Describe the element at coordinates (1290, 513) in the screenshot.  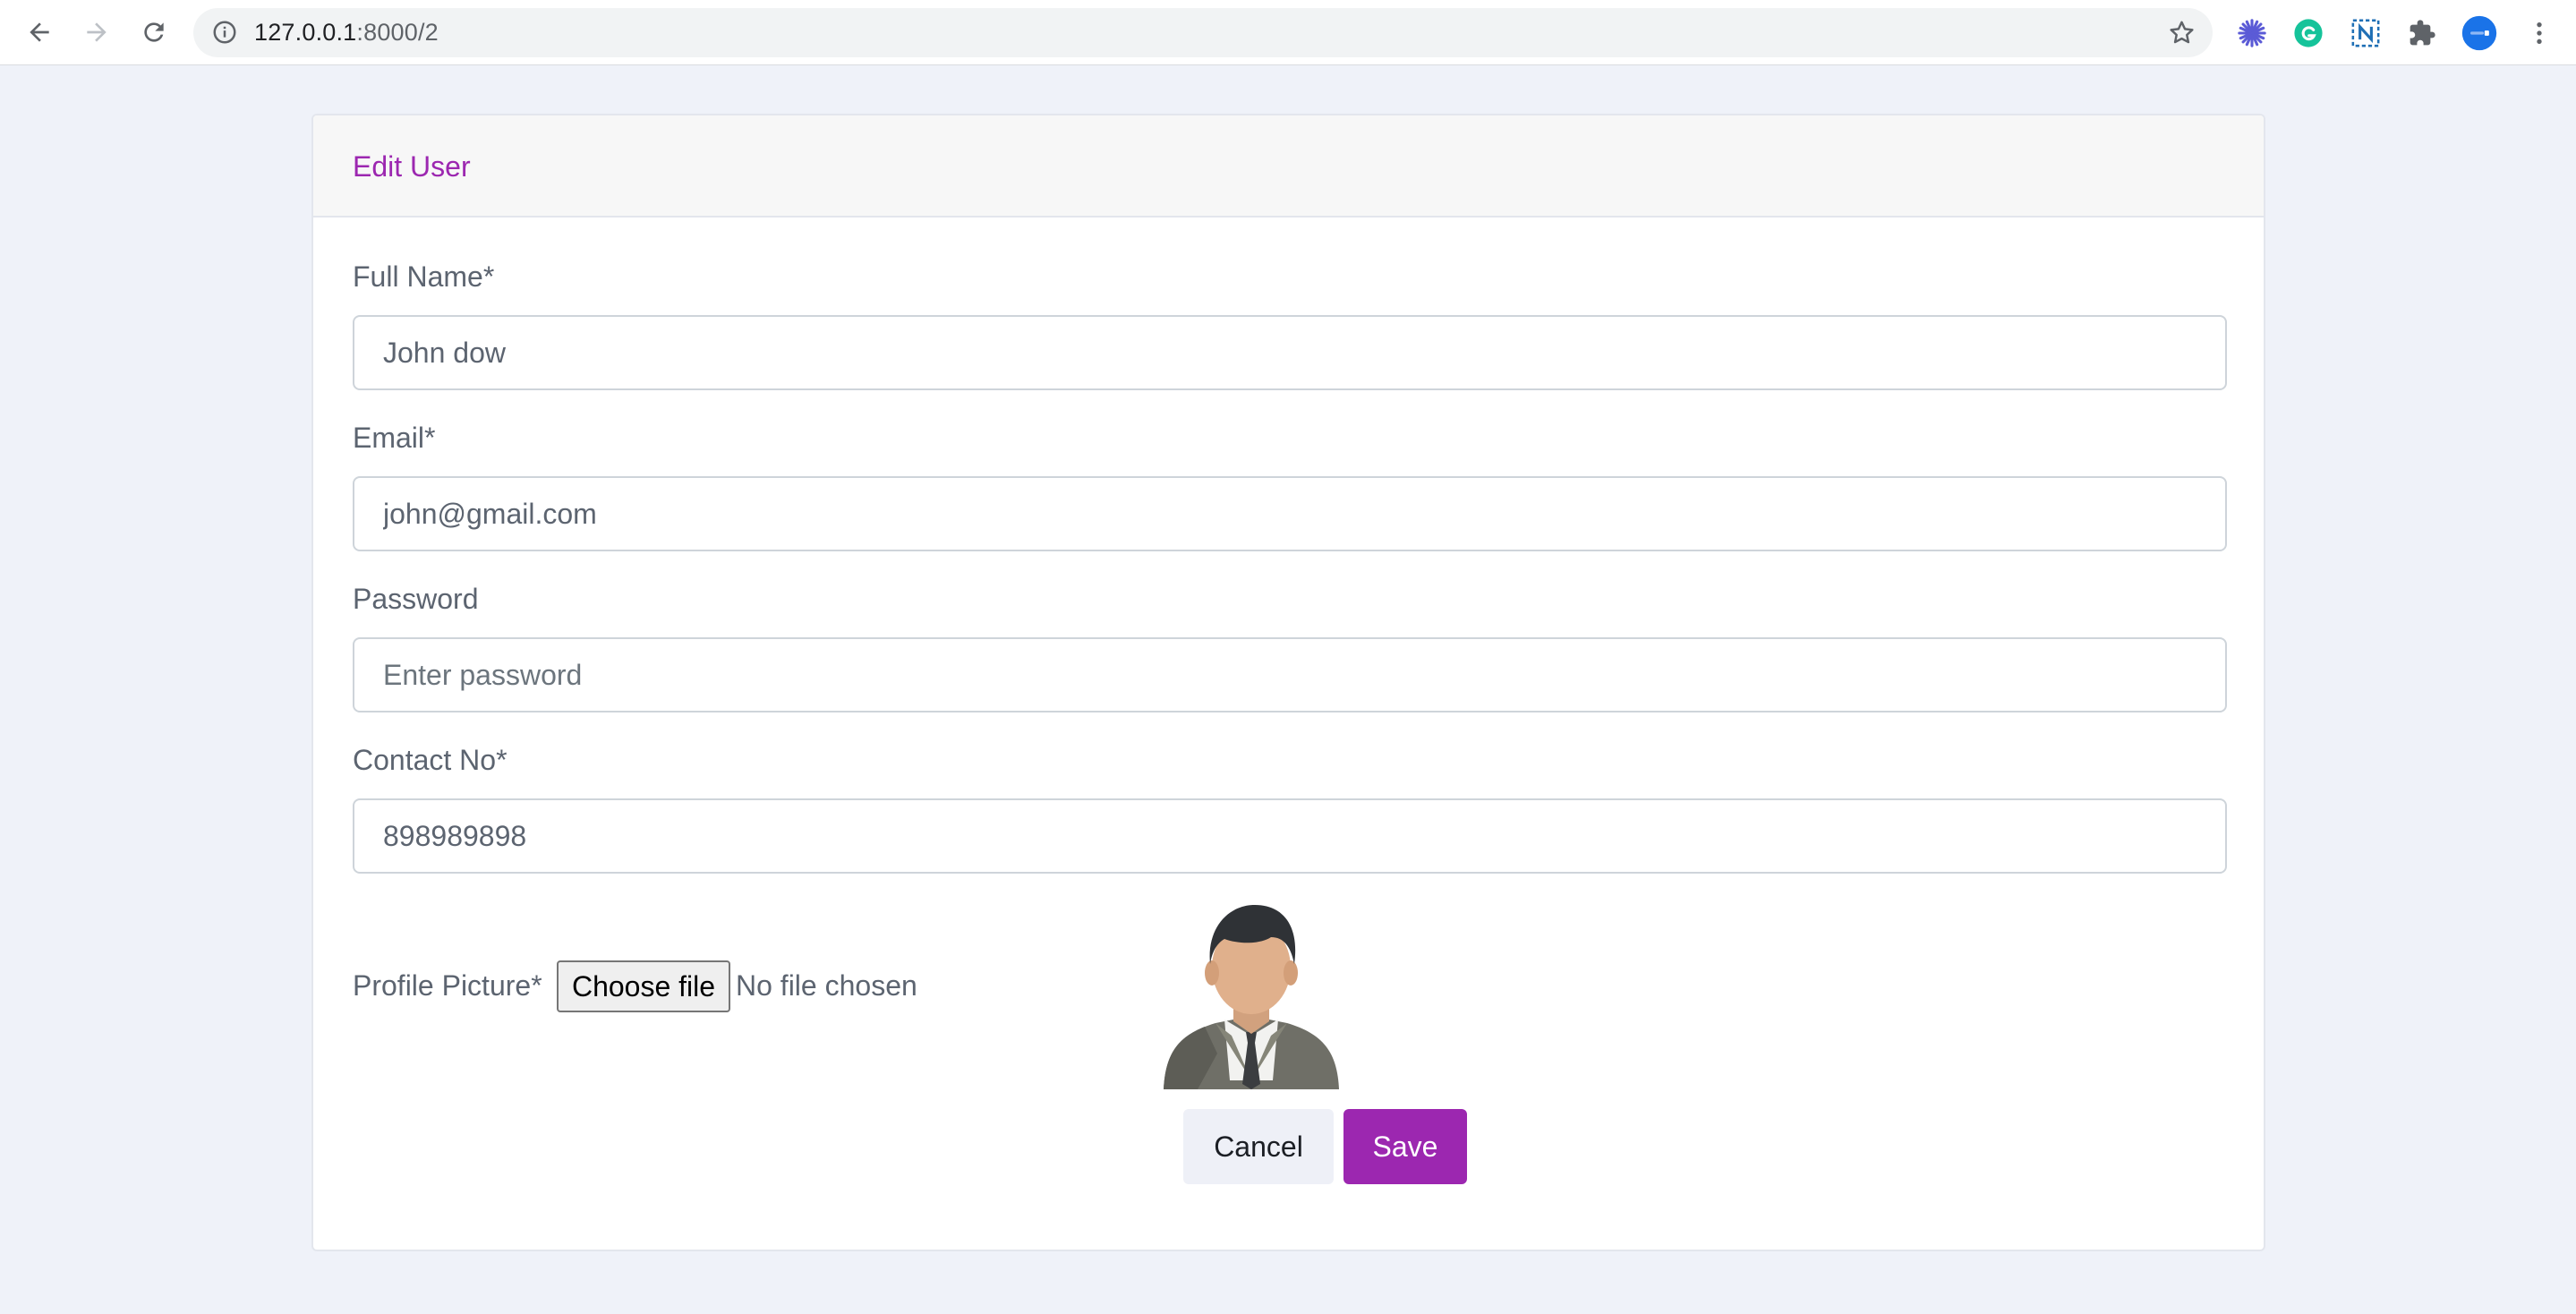
I see `email-input` at that location.